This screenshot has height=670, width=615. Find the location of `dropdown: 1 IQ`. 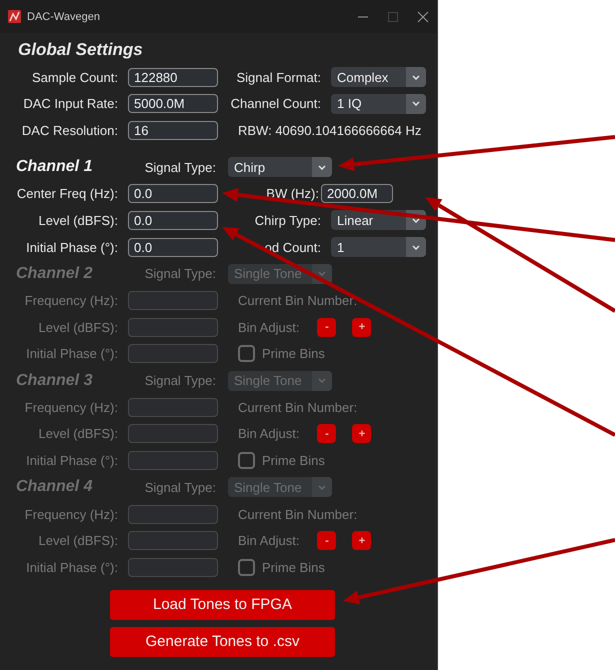

dropdown: 1 IQ is located at coordinates (378, 104).